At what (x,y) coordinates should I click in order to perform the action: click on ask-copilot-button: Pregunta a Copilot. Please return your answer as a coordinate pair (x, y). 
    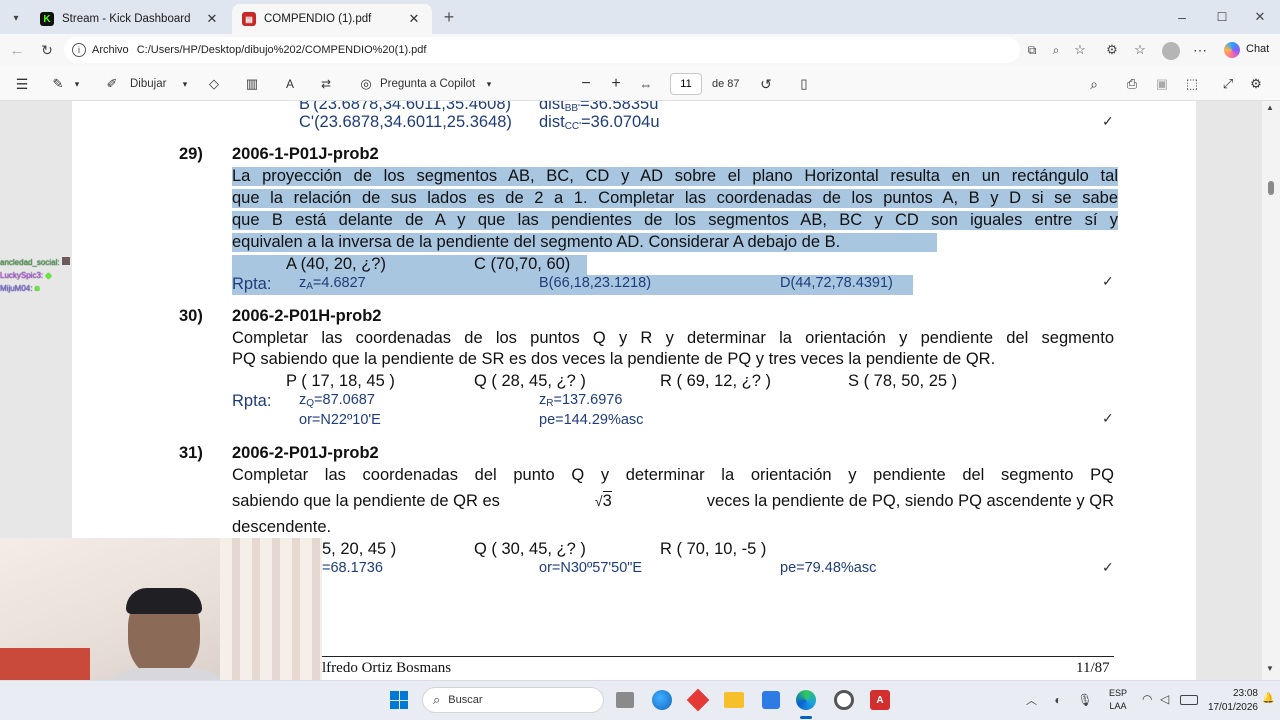
    Looking at the image, I should click on (427, 84).